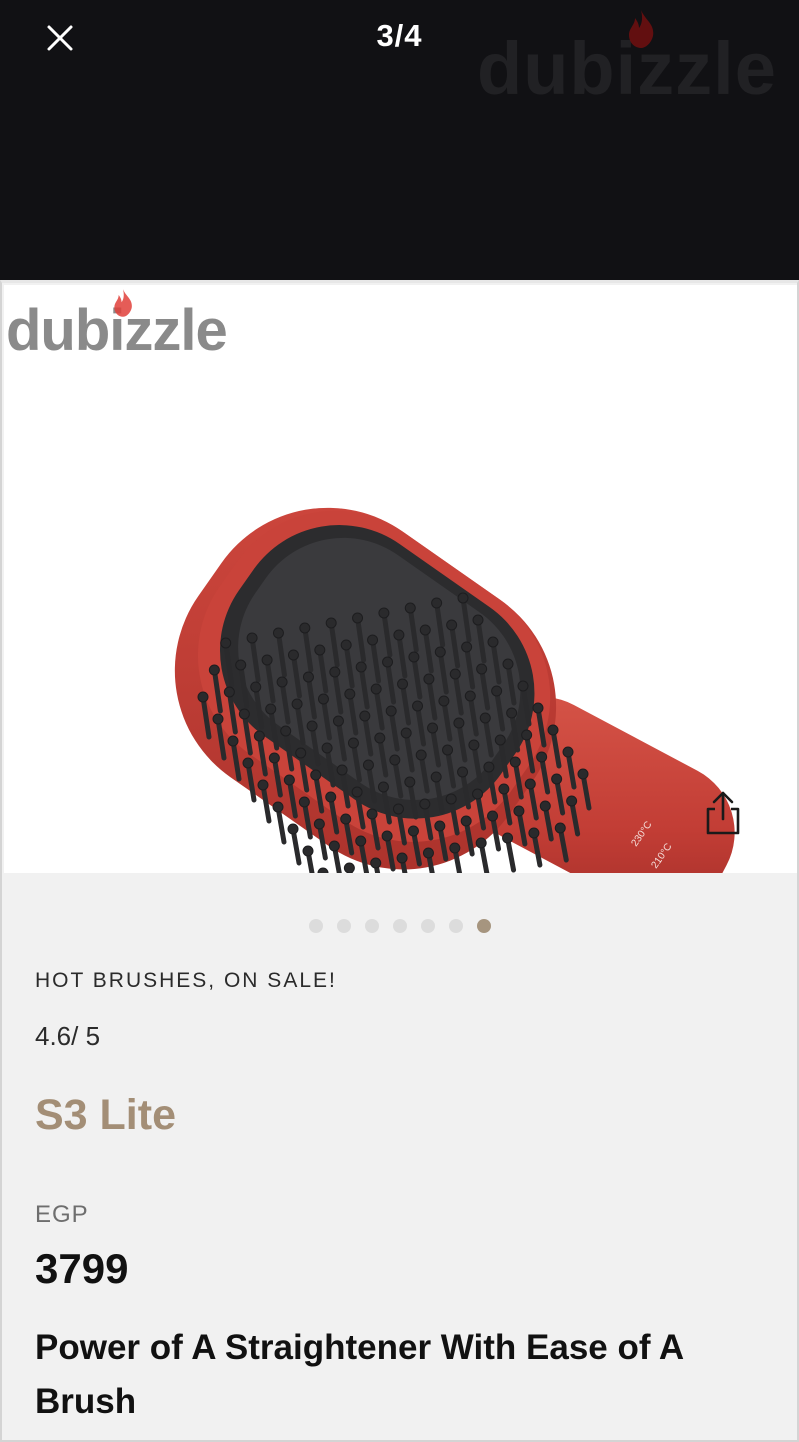 The image size is (799, 1442). What do you see at coordinates (117, 326) in the screenshot?
I see `hero-watermark: dubizzle` at bounding box center [117, 326].